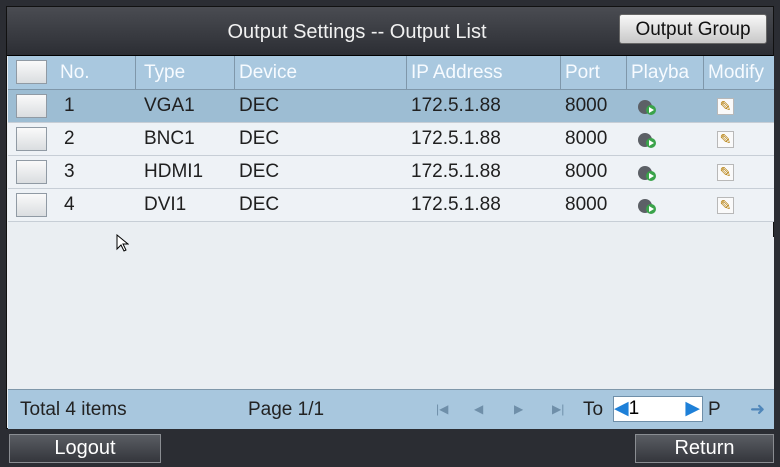 This screenshot has width=780, height=467. Describe the element at coordinates (96, 72) in the screenshot. I see `column-no: No.` at that location.